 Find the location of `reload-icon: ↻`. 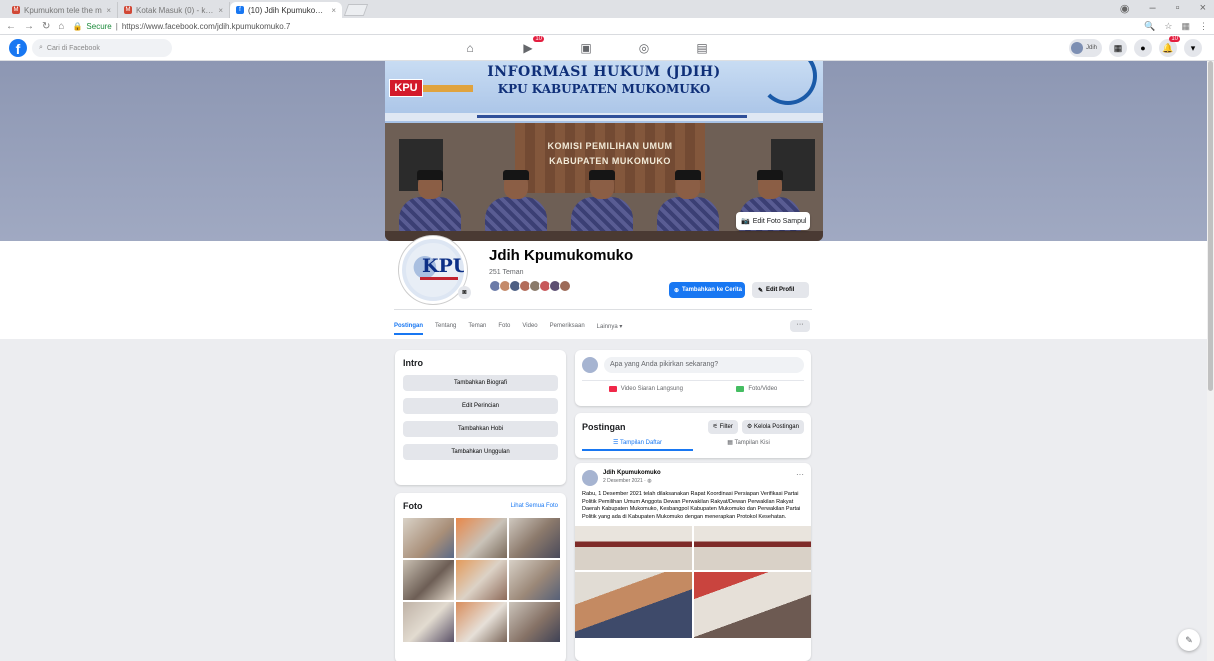

reload-icon: ↻ is located at coordinates (46, 26).